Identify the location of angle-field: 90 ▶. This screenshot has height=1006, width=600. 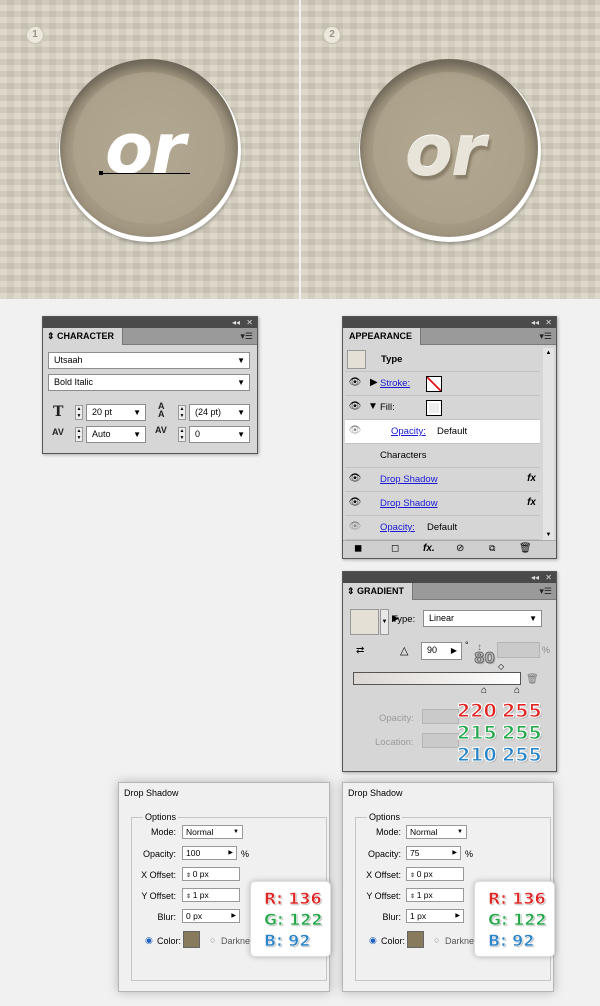
(441, 651).